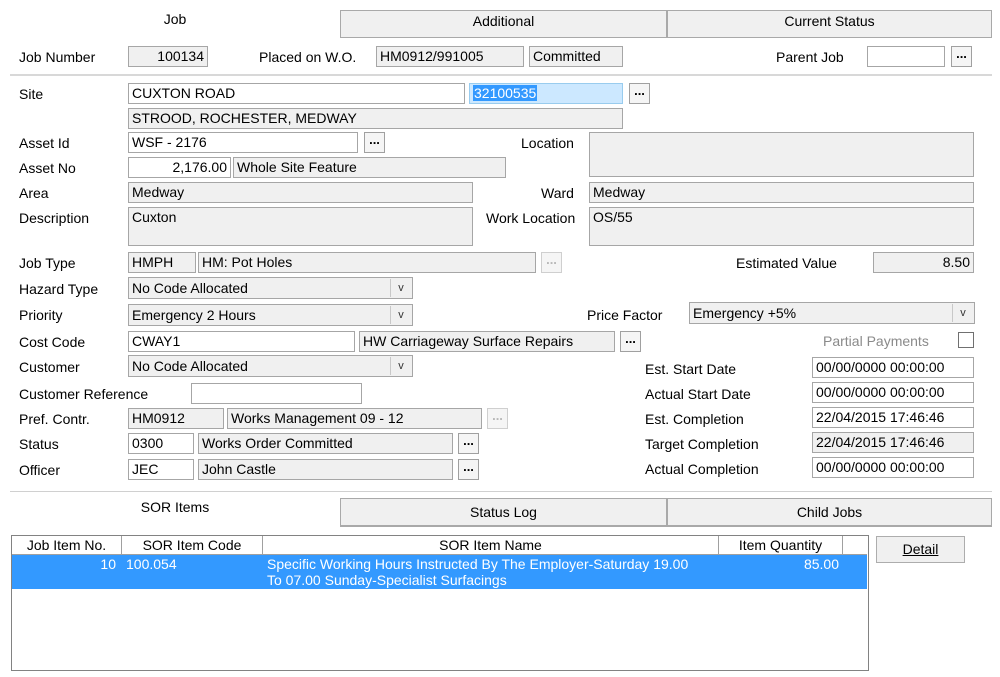 The image size is (1000, 677). Describe the element at coordinates (39, 444) in the screenshot. I see `status-label: Status` at that location.